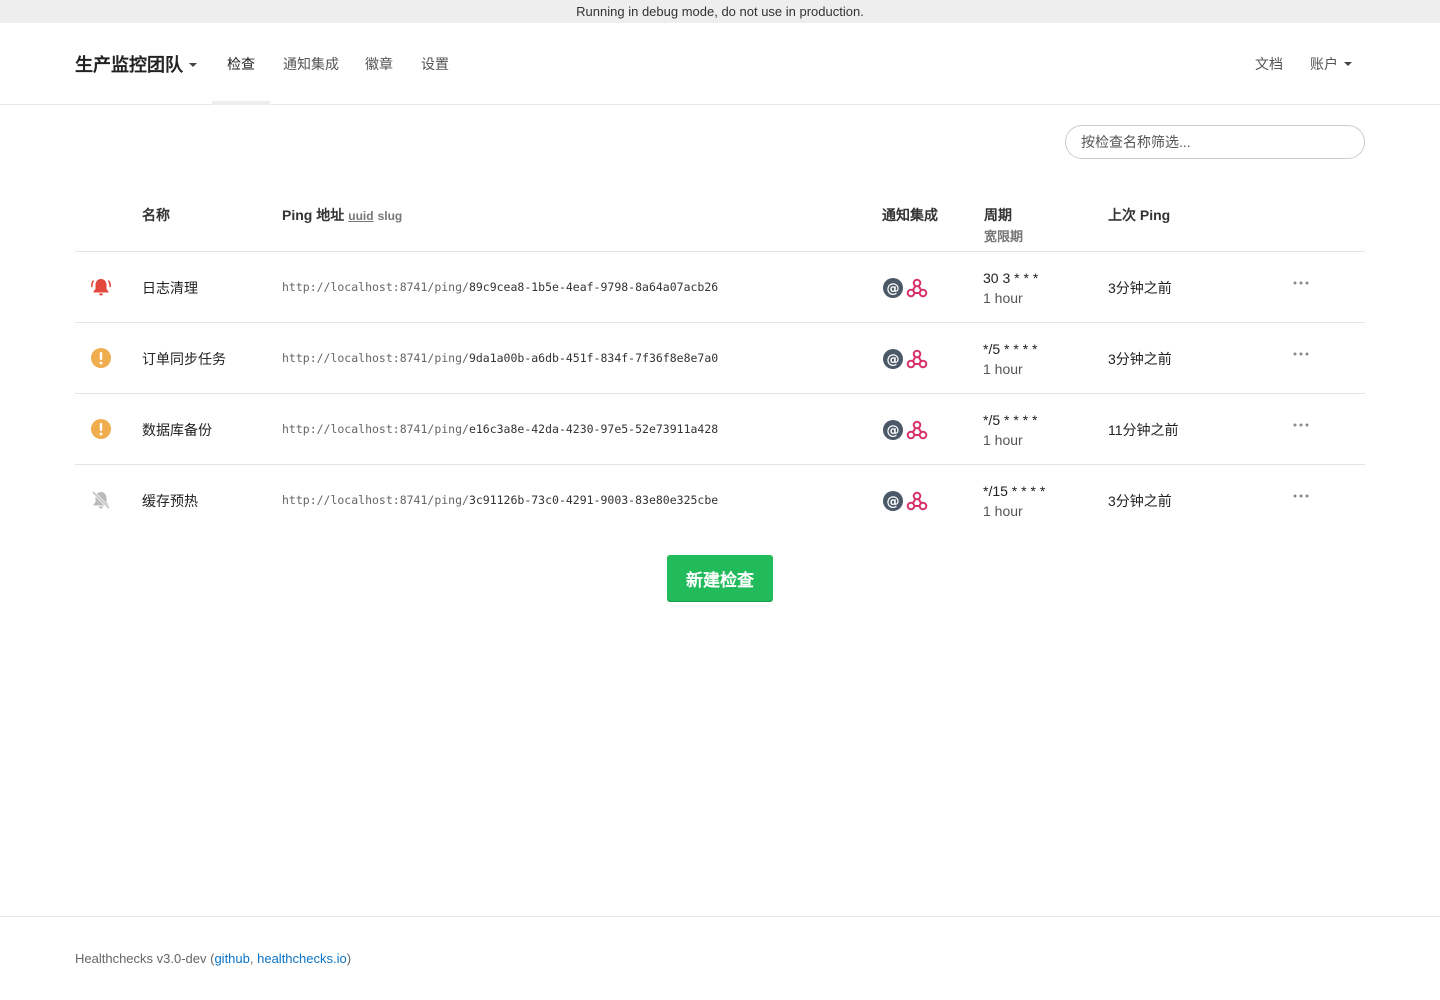 Image resolution: width=1440 pixels, height=1000 pixels. Describe the element at coordinates (1324, 64) in the screenshot. I see `account-label: 账户` at that location.